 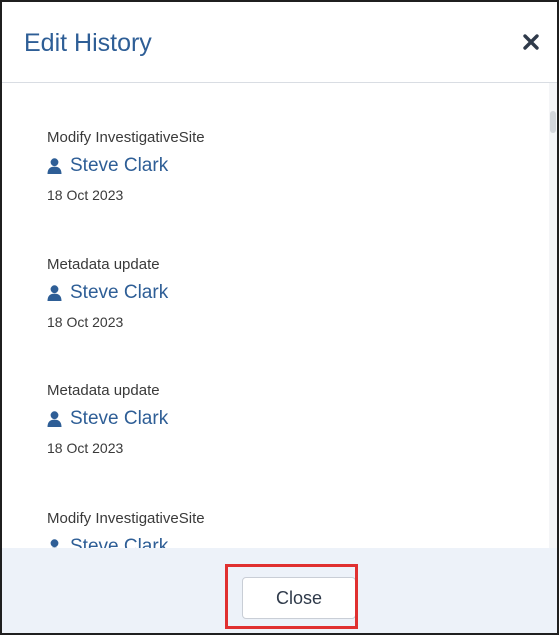 I want to click on dialog-footer: Close, so click(x=279, y=590).